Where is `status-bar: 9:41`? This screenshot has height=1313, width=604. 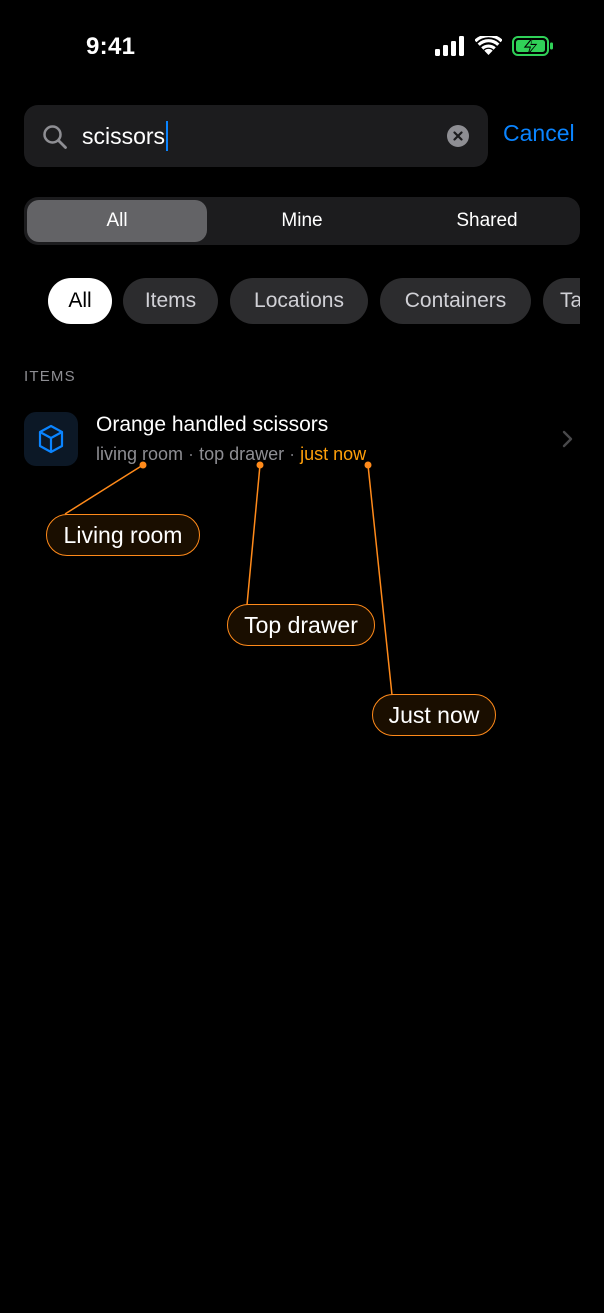
status-bar: 9:41 is located at coordinates (302, 48).